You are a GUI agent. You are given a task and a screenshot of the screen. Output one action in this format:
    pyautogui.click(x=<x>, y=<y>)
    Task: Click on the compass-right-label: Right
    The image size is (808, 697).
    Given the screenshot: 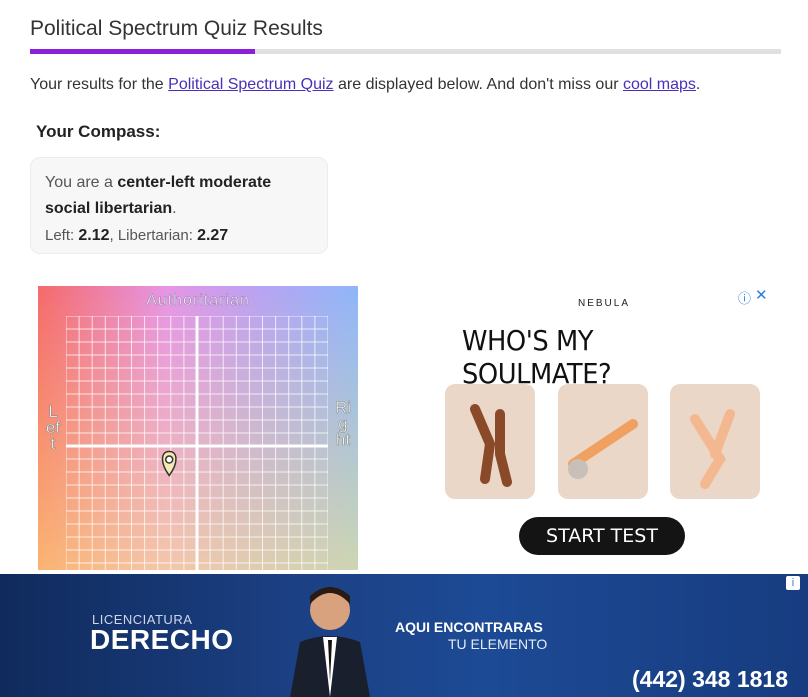 What is the action you would take?
    pyautogui.click(x=343, y=423)
    